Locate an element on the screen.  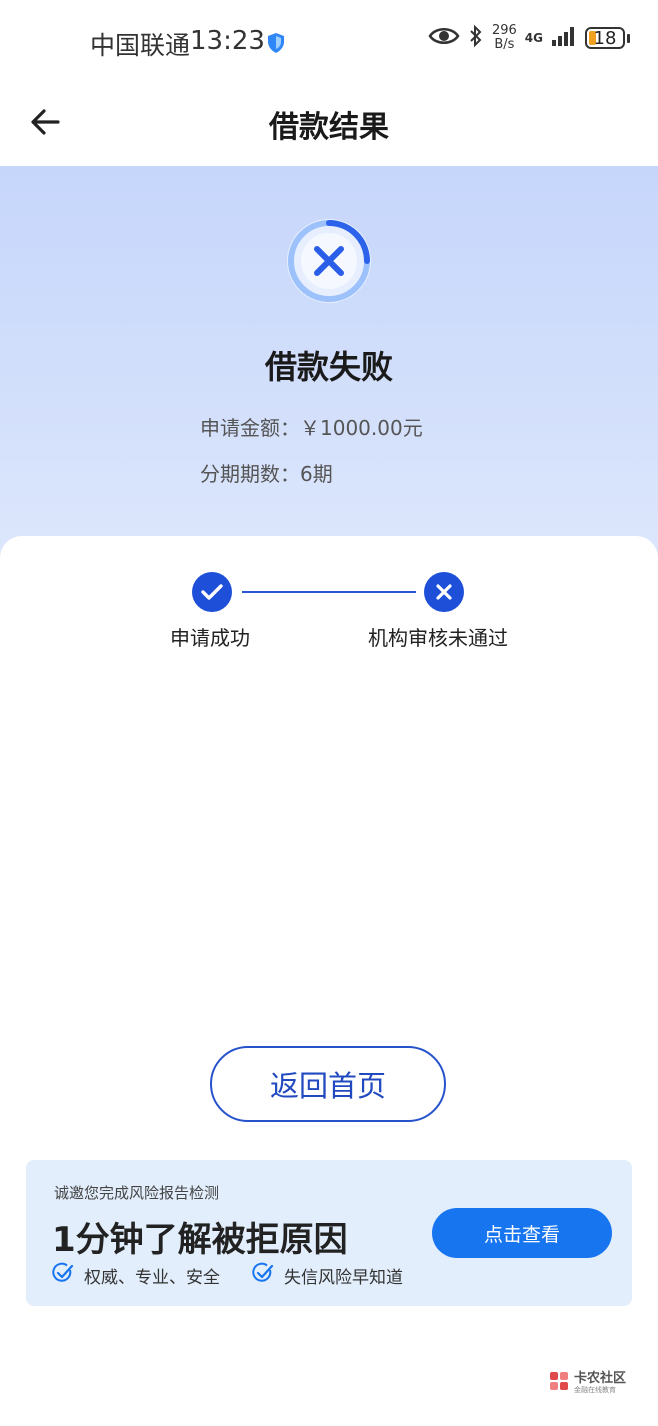
apply-amount: 申请金额：￥1000.00元 is located at coordinates (311, 428).